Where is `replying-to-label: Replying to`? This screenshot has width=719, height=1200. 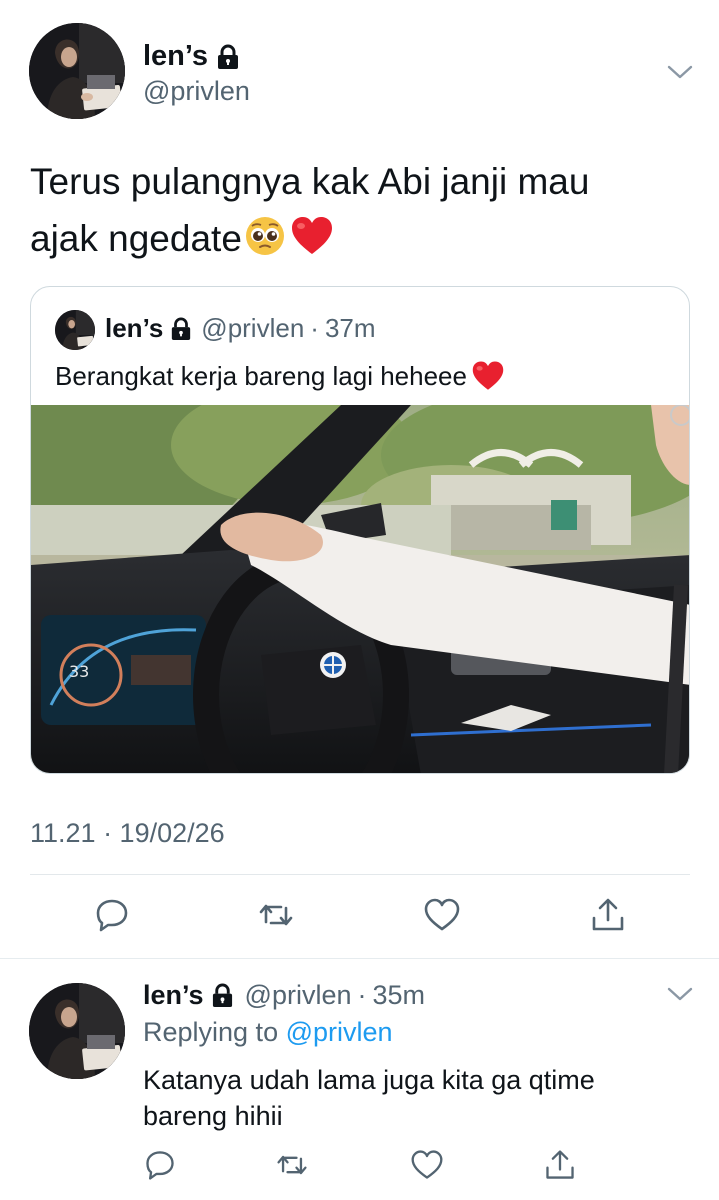
replying-to-label: Replying to is located at coordinates (211, 1032).